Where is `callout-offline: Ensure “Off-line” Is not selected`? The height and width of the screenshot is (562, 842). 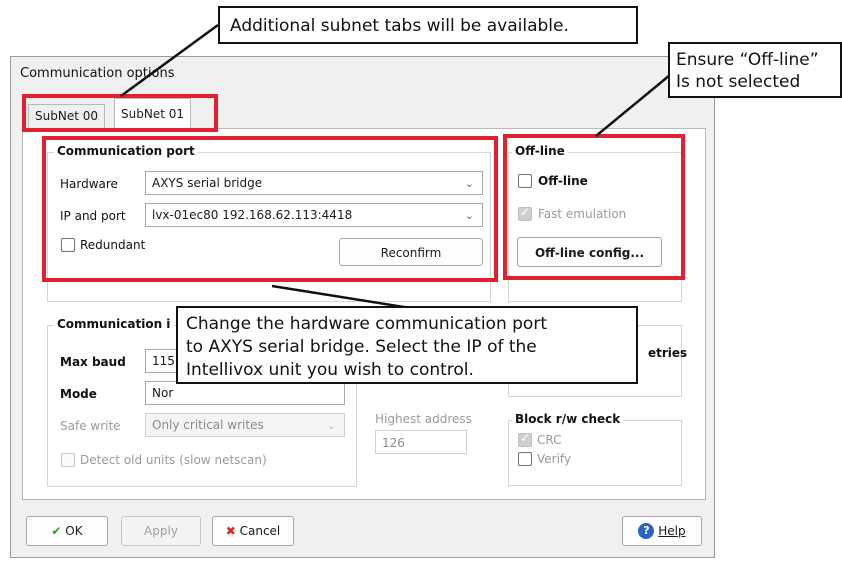
callout-offline: Ensure “Off-line” Is not selected is located at coordinates (755, 70).